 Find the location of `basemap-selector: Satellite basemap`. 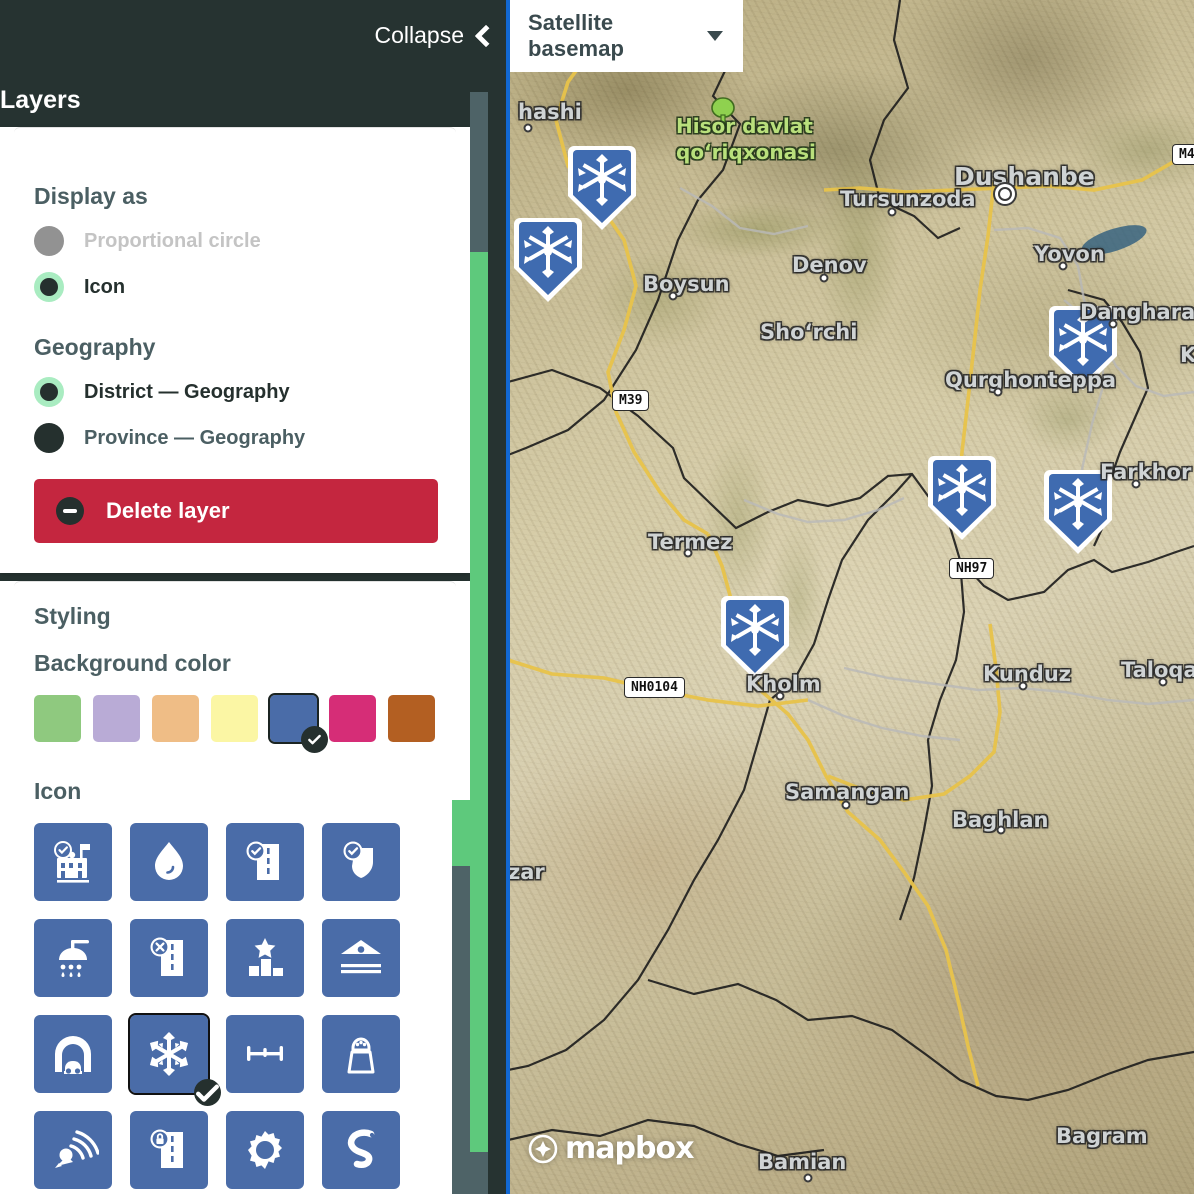

basemap-selector: Satellite basemap is located at coordinates (625, 36).